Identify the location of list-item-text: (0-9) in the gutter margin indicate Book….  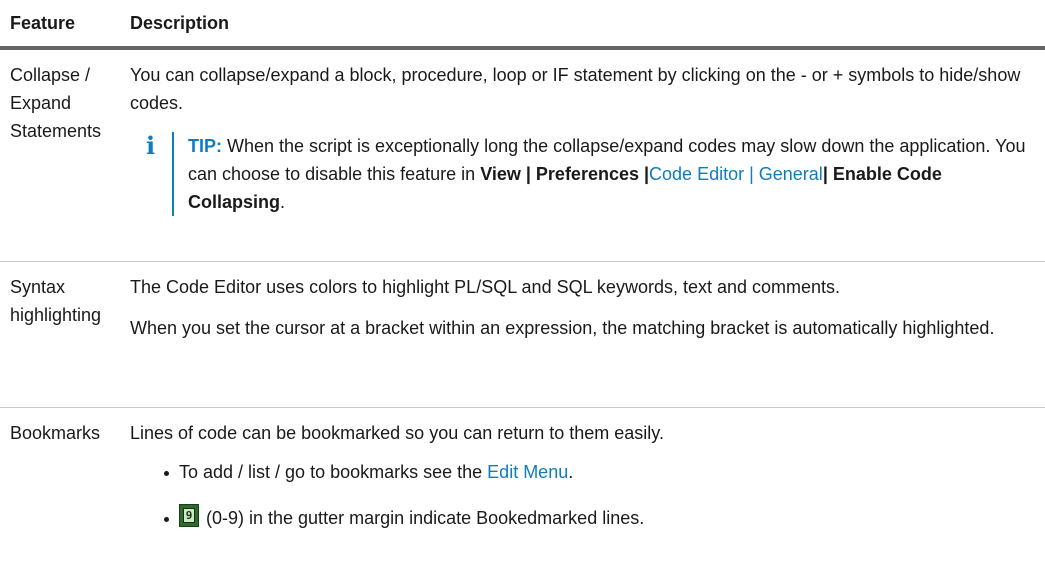
(423, 517).